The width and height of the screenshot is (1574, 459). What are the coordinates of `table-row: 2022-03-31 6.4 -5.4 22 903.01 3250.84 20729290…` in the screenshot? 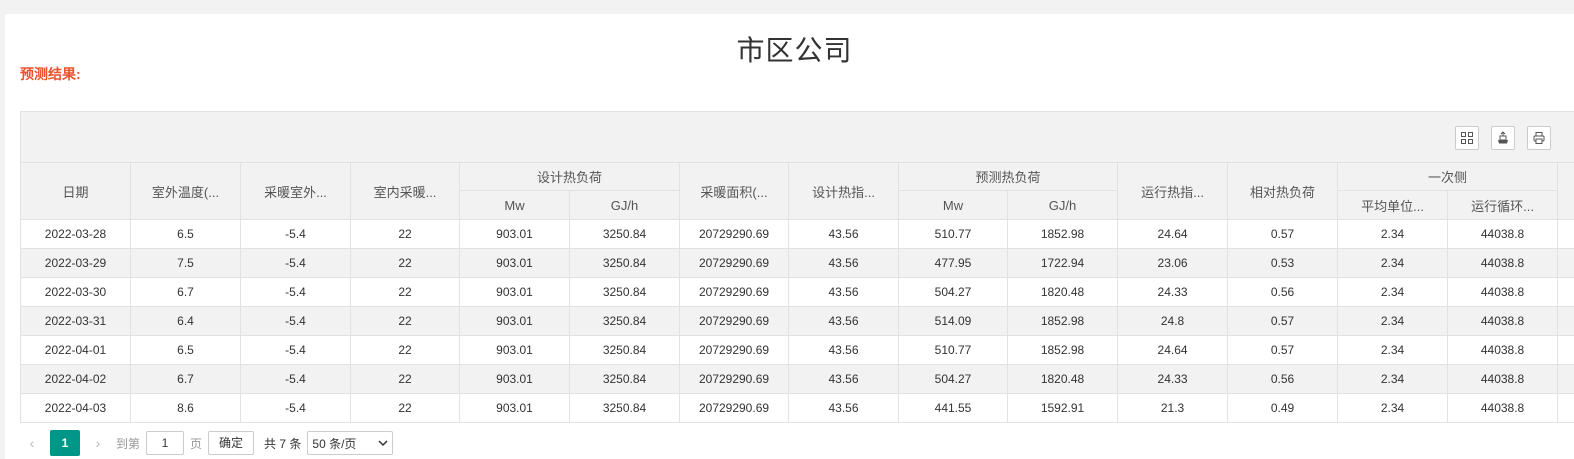 It's located at (797, 321).